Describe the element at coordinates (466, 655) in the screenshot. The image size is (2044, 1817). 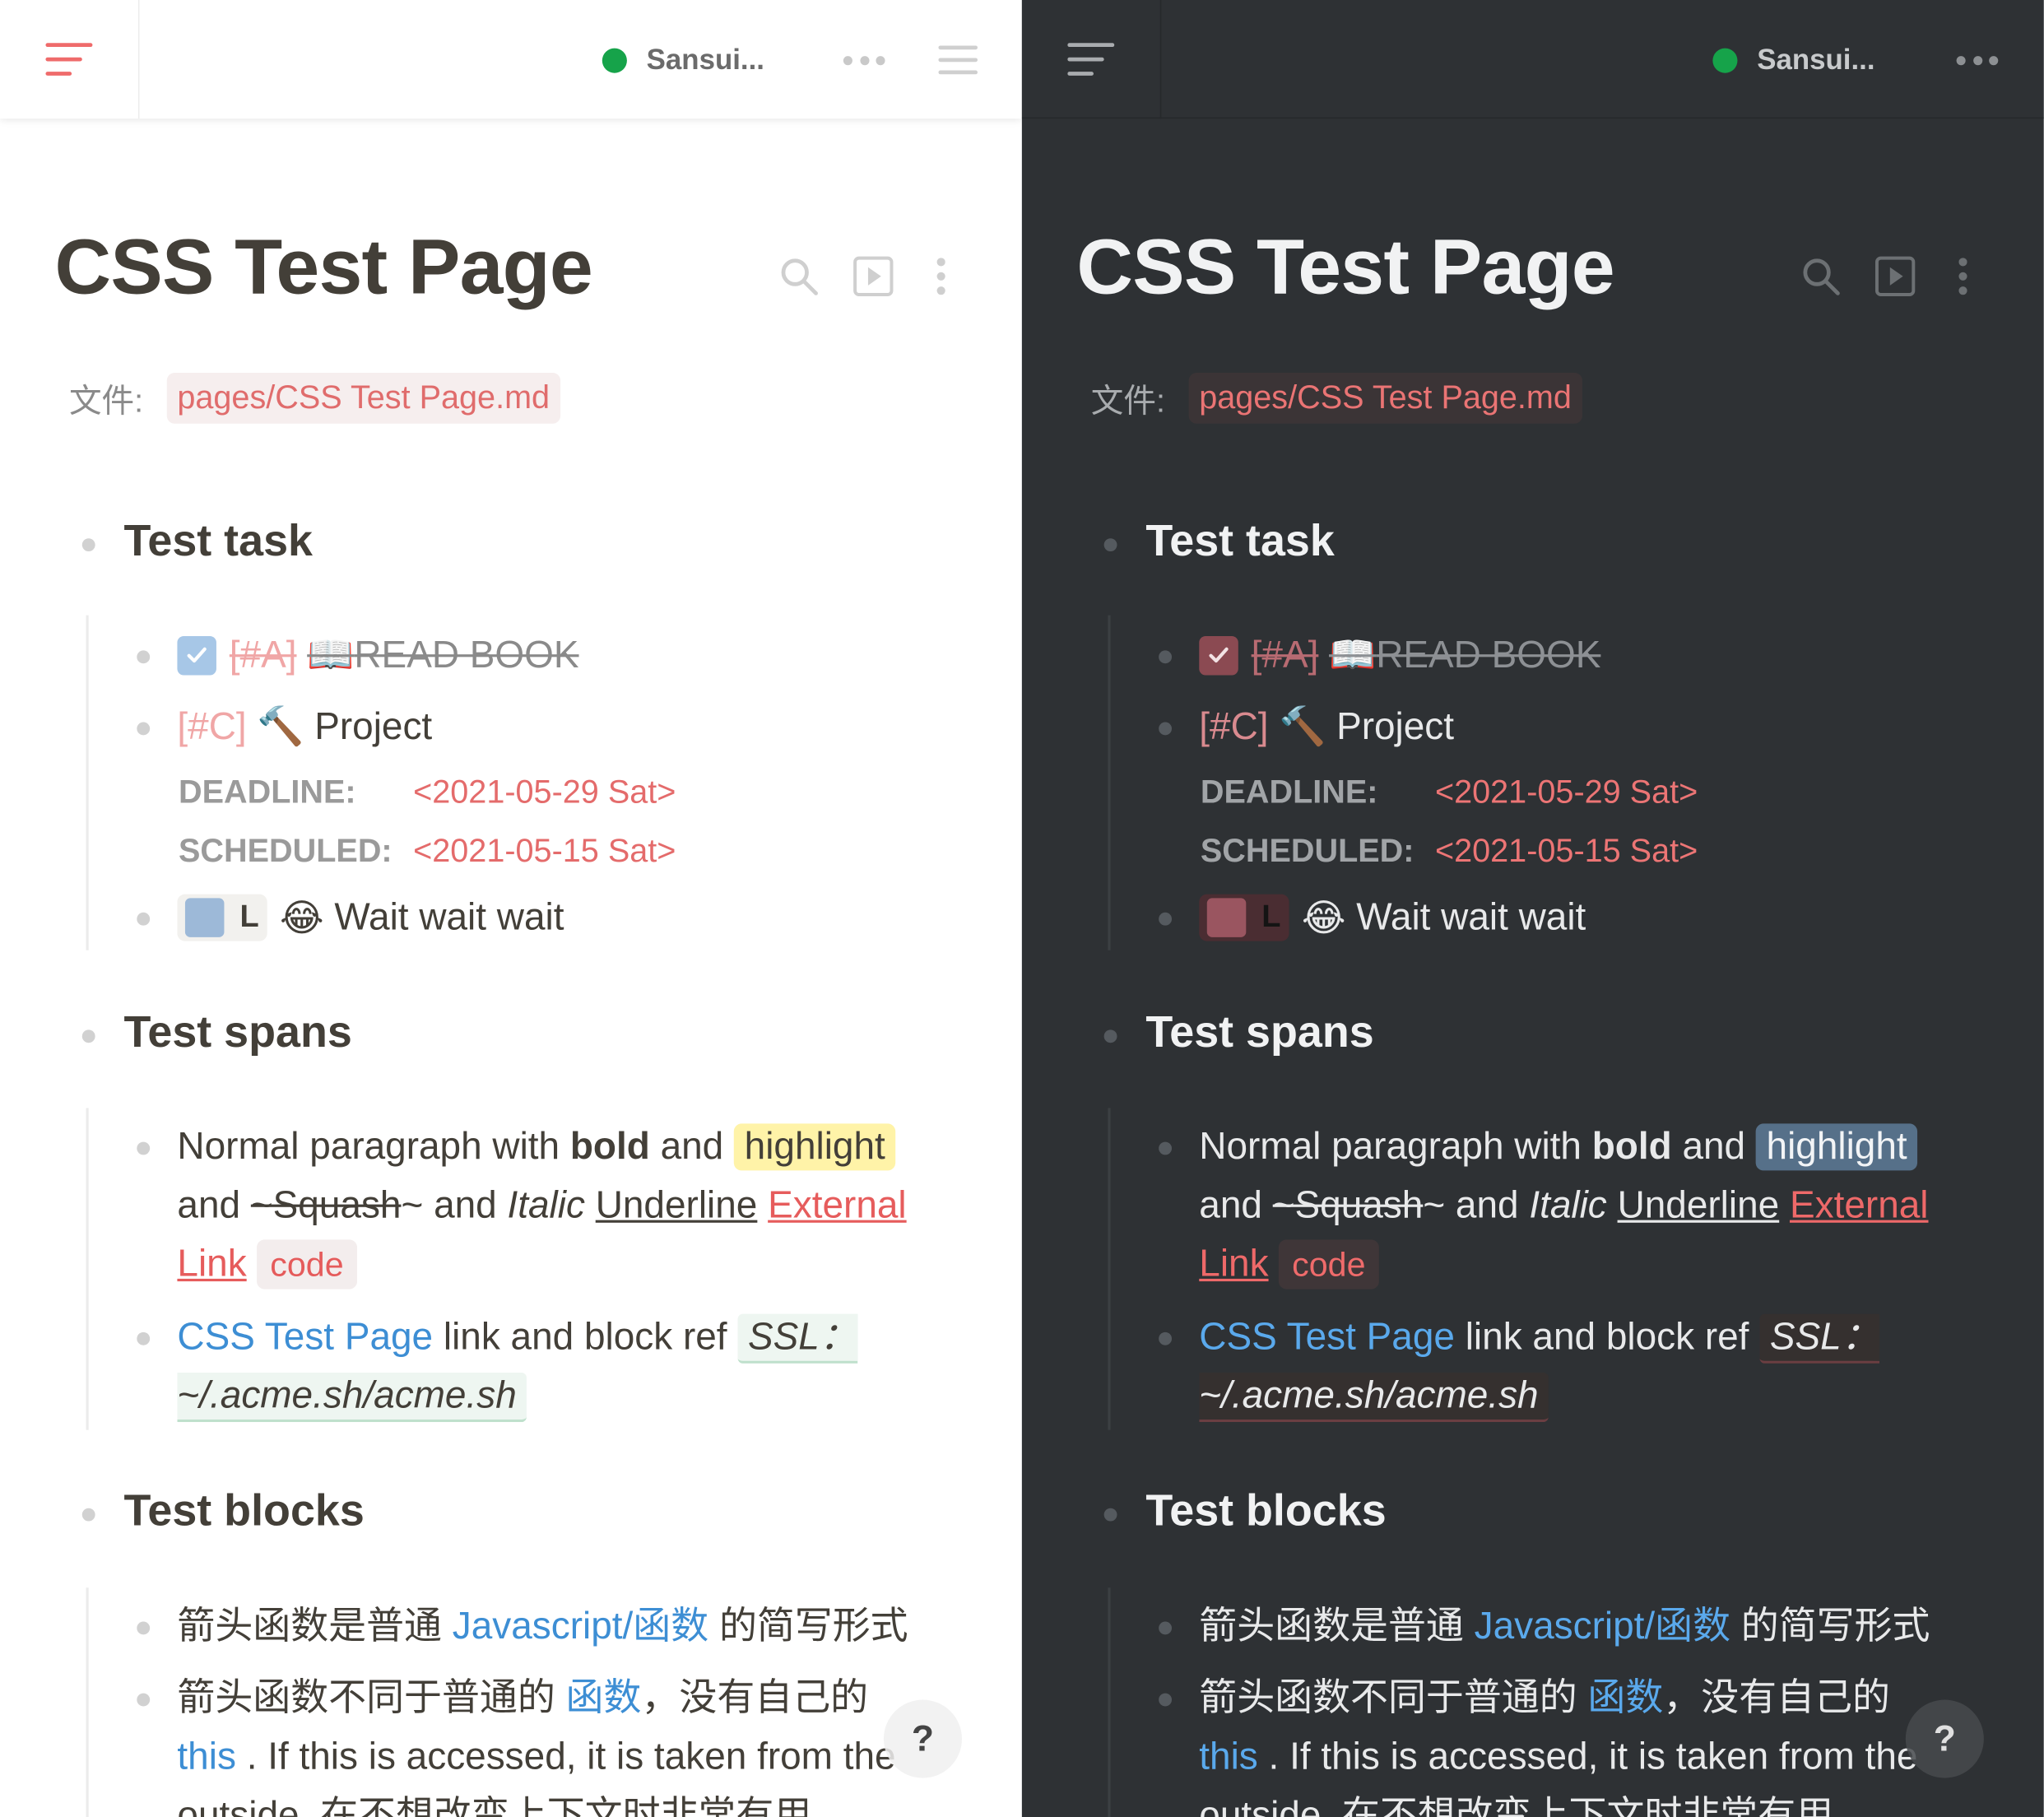
I see `task-text: READ BOOK` at that location.